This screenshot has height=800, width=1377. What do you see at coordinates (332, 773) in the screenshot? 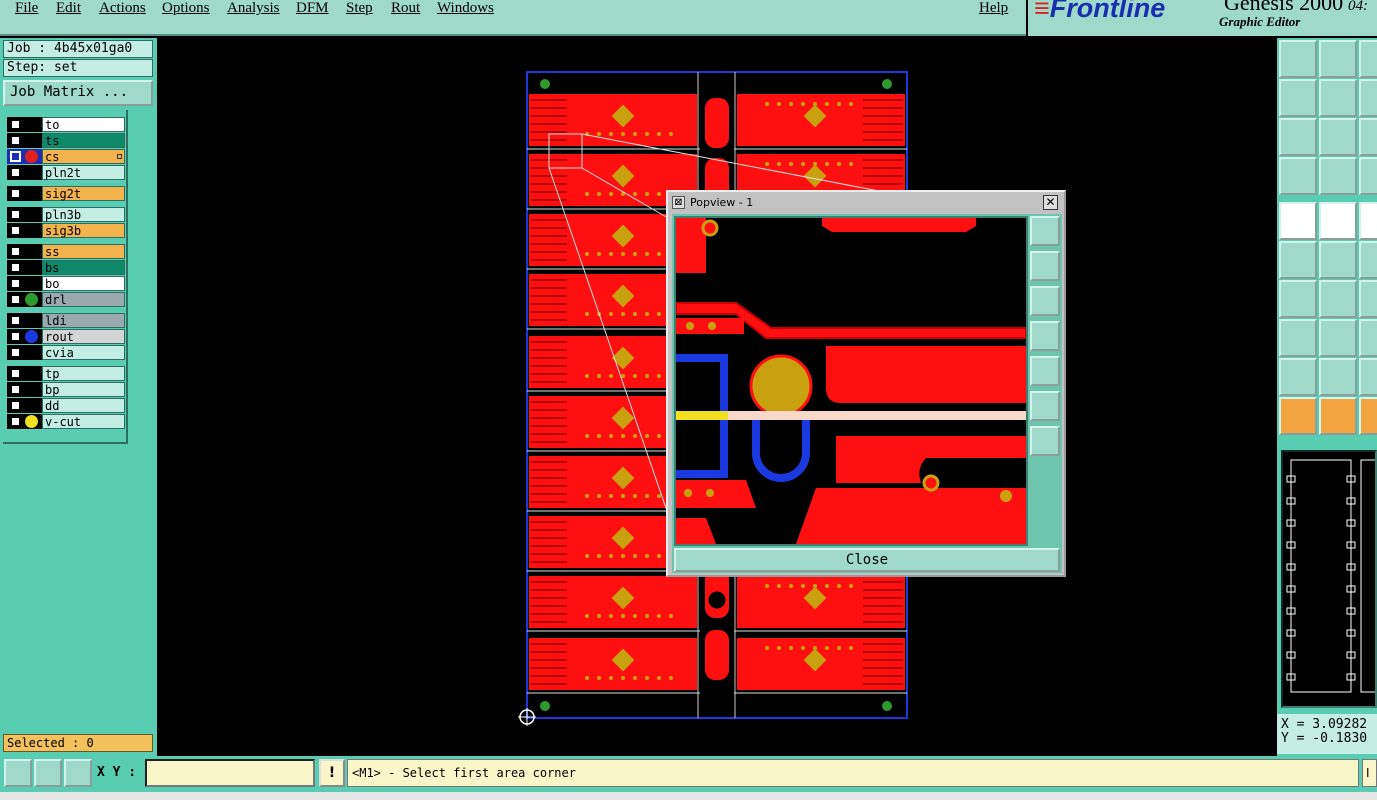
I see `exclamation-icon: !` at bounding box center [332, 773].